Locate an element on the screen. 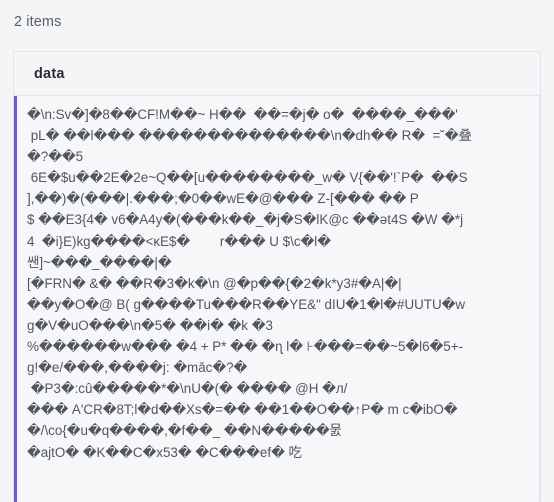  vertical-scrollbar is located at coordinates (539, 299).